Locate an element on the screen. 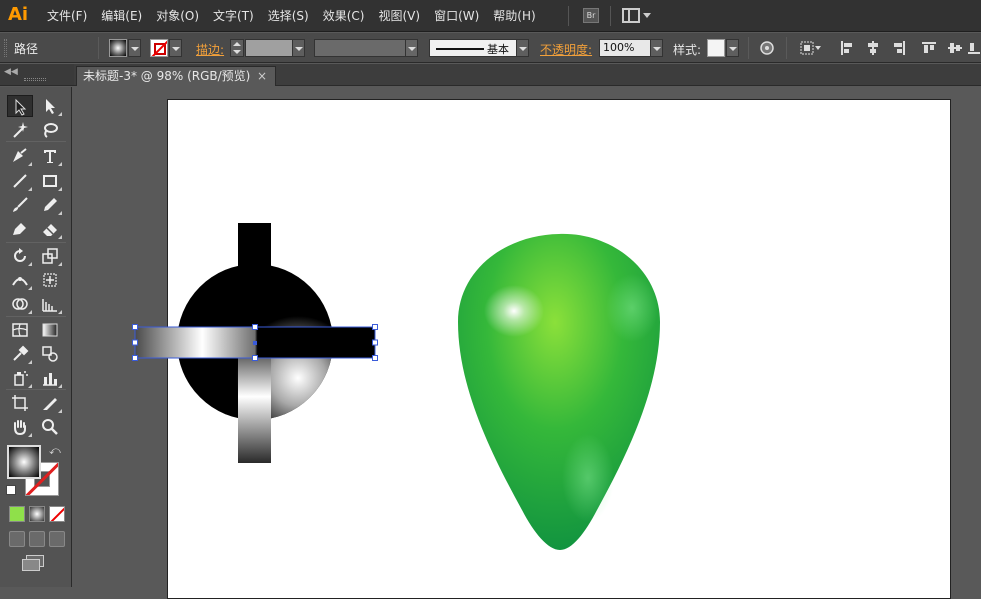 The image size is (981, 599). rectangle-tool is located at coordinates (50, 181).